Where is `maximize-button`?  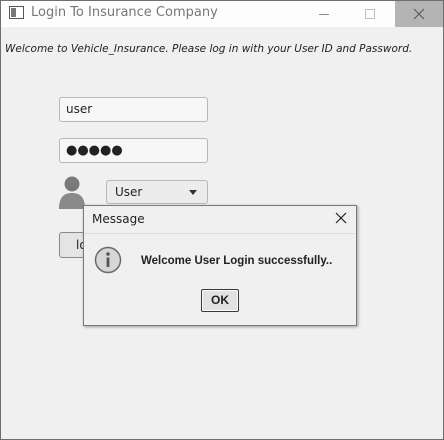 maximize-button is located at coordinates (370, 14).